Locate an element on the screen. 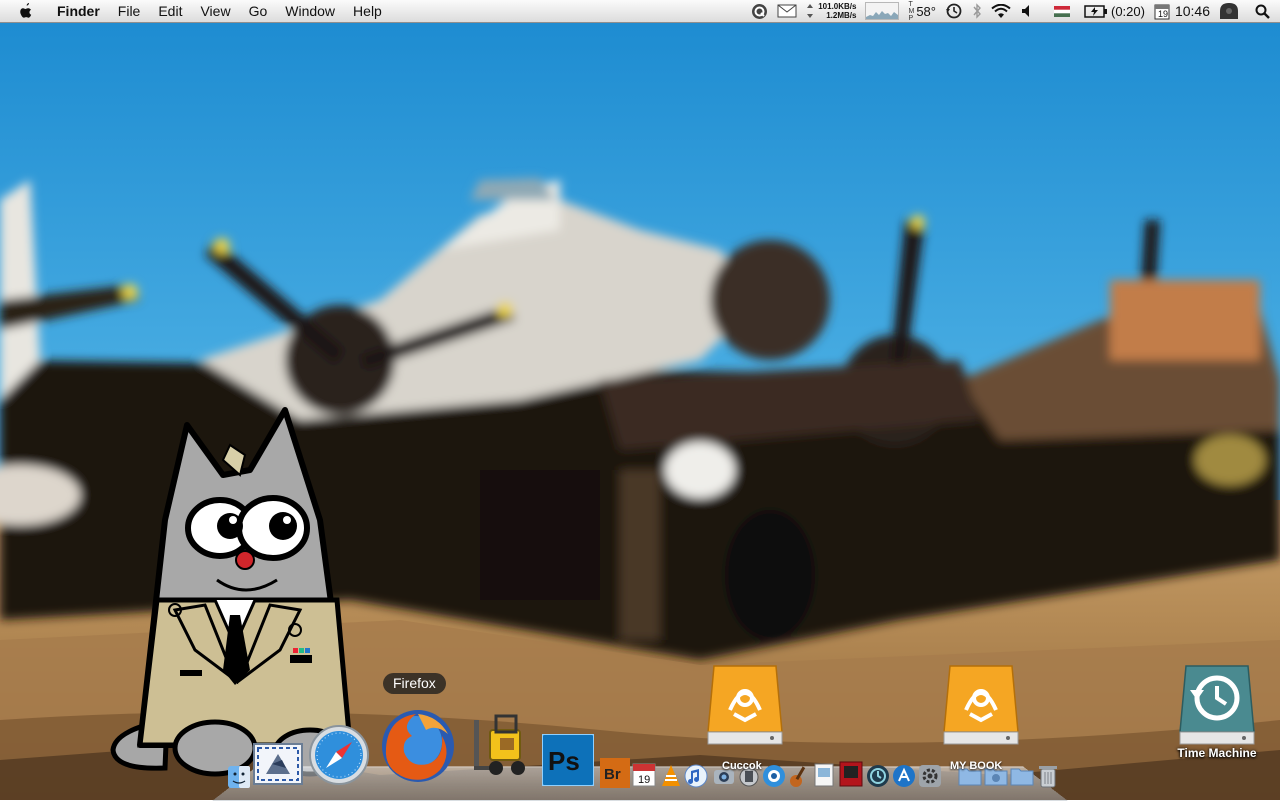  menu-help: Help is located at coordinates (367, 11).